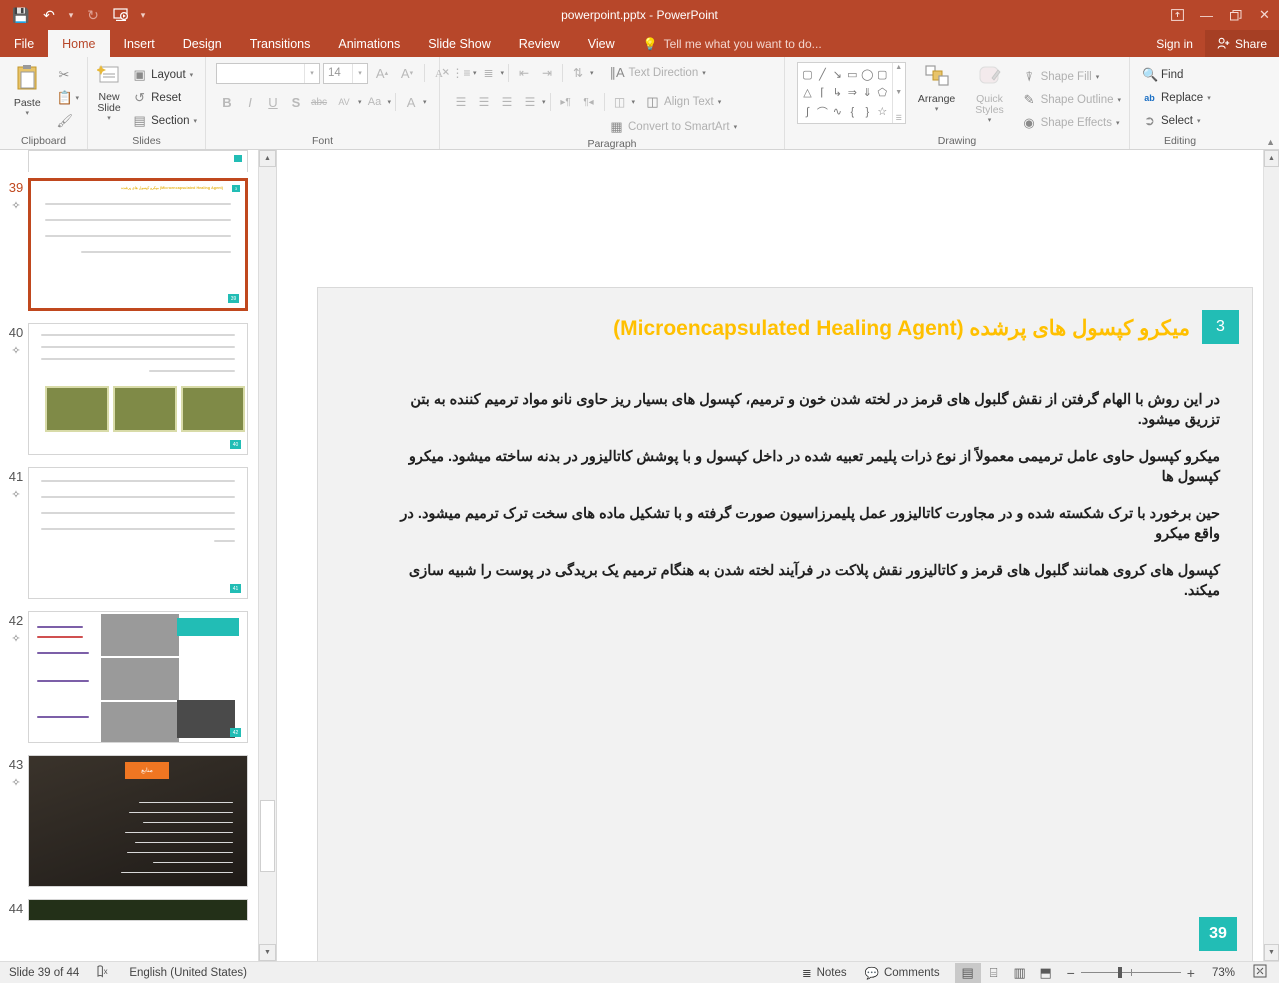 The image size is (1279, 983). I want to click on gallery-scroll-up-icon: ▲, so click(898, 67).